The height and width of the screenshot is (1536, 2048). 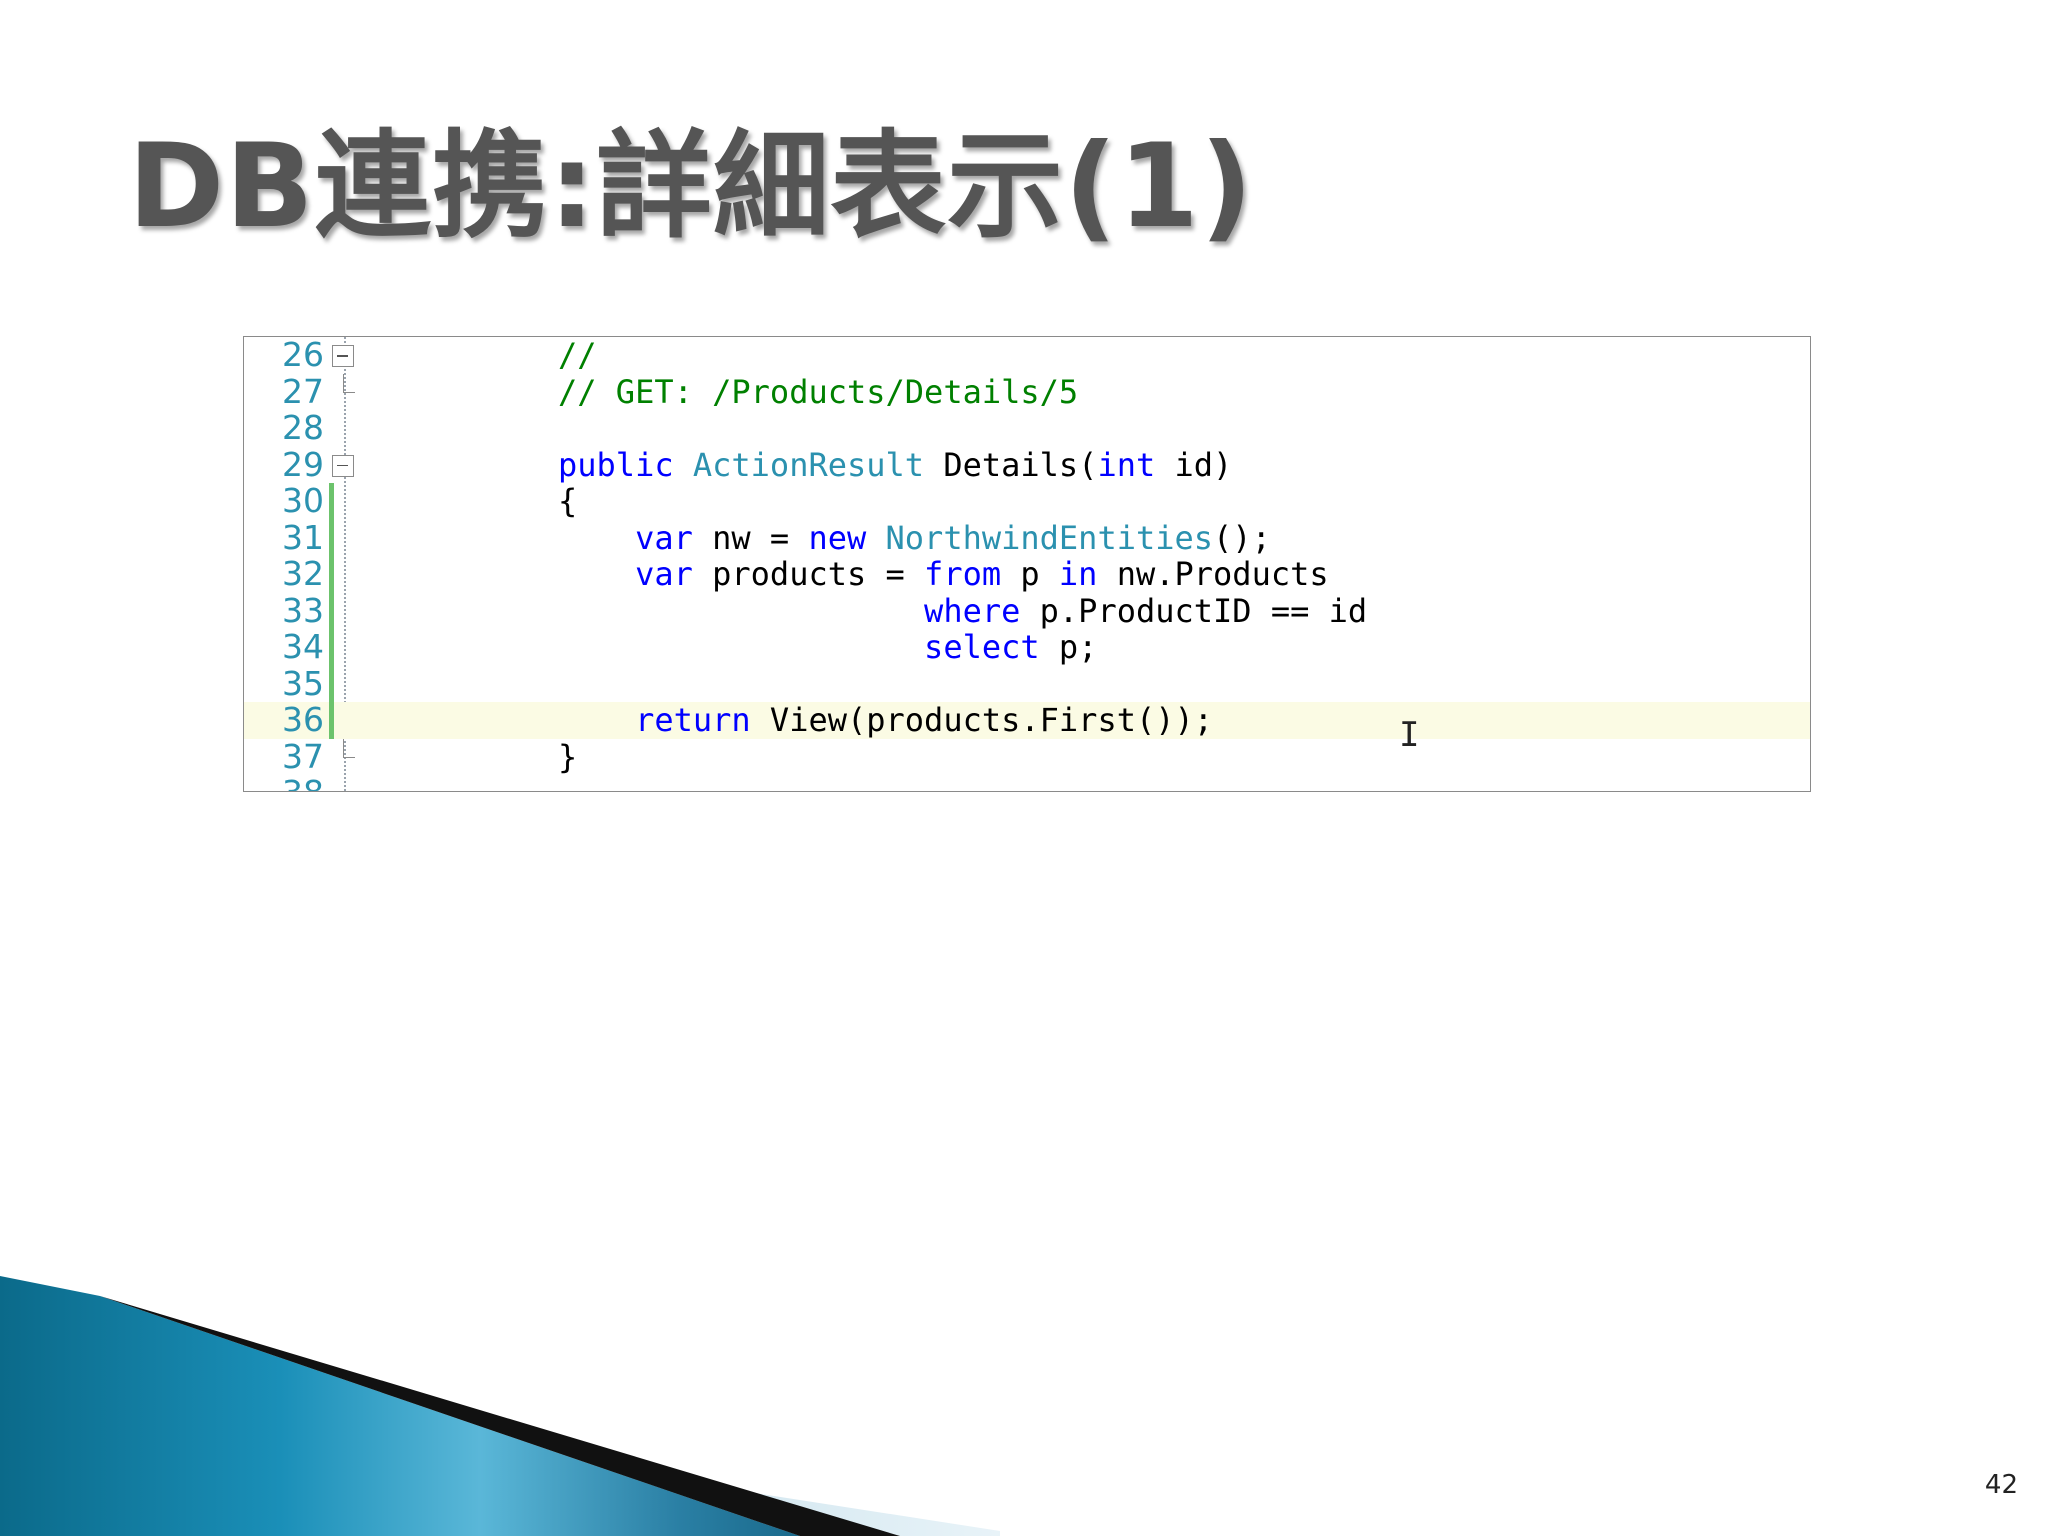 I want to click on line-number: 33, so click(x=303, y=610).